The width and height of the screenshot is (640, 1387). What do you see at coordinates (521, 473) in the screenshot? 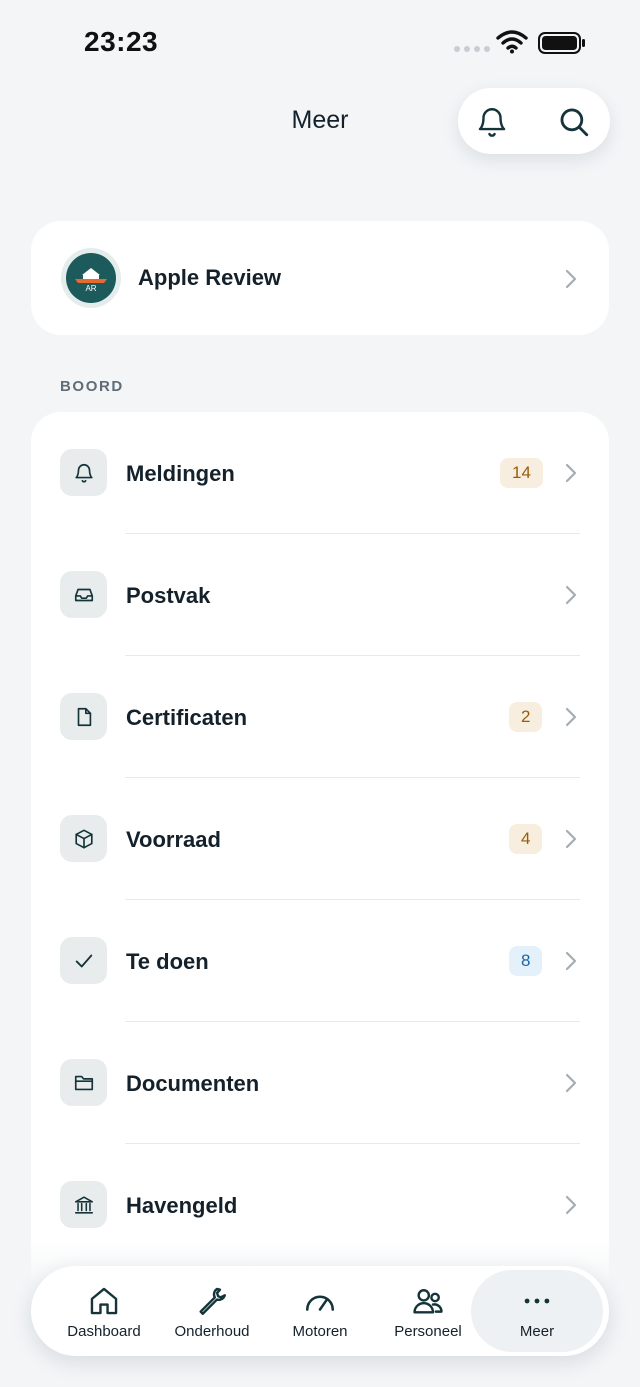
I see `count-badge: 14` at bounding box center [521, 473].